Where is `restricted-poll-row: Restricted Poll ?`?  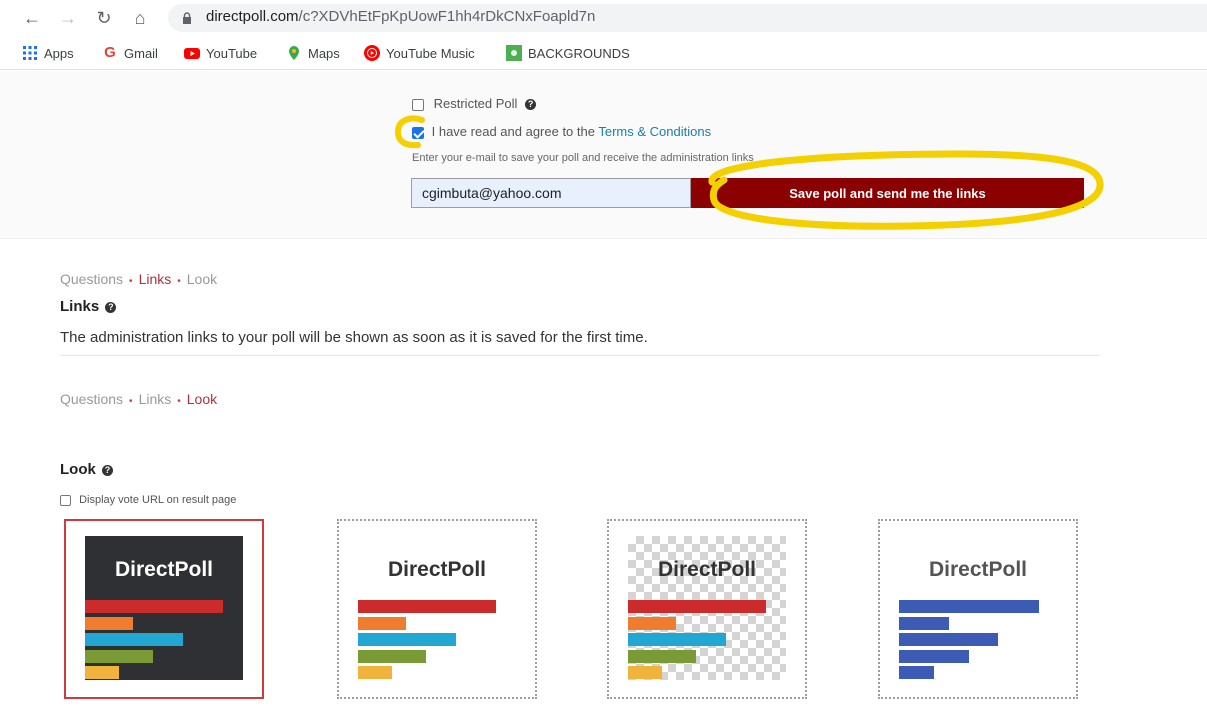
restricted-poll-row: Restricted Poll ? is located at coordinates (474, 103).